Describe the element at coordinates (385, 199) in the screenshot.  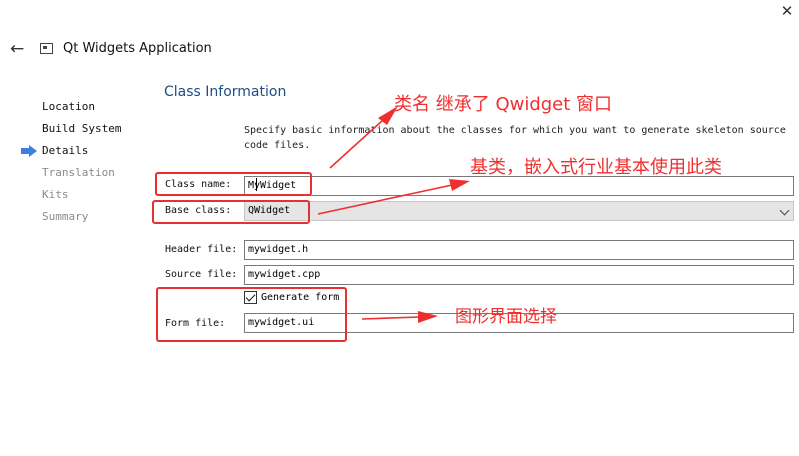
I see `base-note-arrow` at that location.